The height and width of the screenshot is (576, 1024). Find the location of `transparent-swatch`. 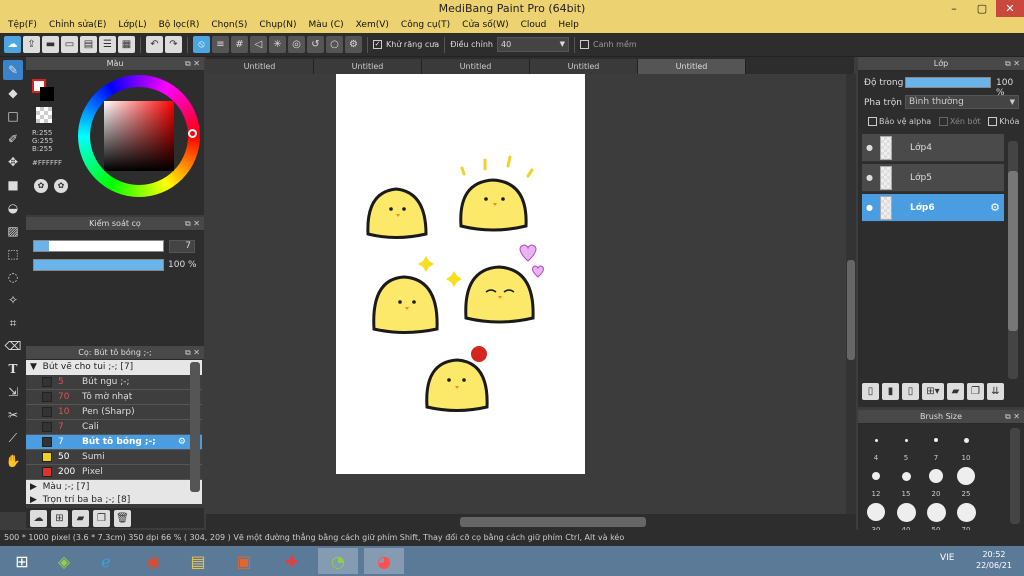

transparent-swatch is located at coordinates (44, 115).